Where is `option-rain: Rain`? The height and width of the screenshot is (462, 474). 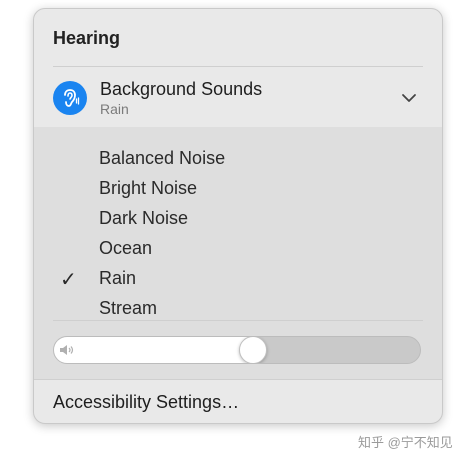
option-rain: Rain is located at coordinates (117, 278).